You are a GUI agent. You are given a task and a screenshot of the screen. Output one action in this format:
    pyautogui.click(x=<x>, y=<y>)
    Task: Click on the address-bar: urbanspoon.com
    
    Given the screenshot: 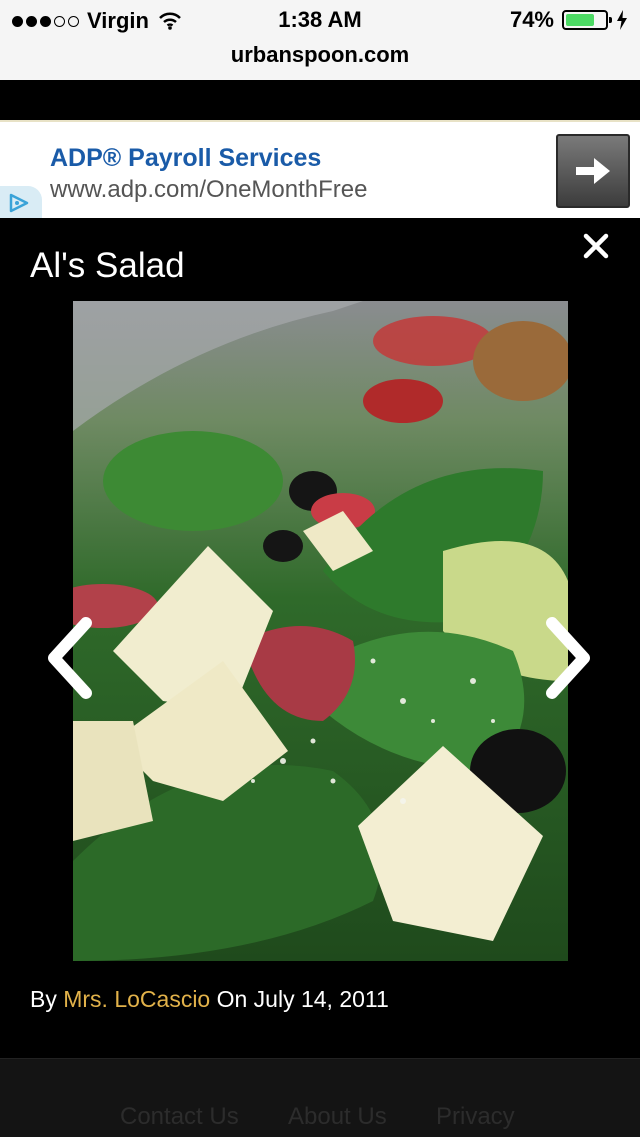 What is the action you would take?
    pyautogui.click(x=320, y=60)
    